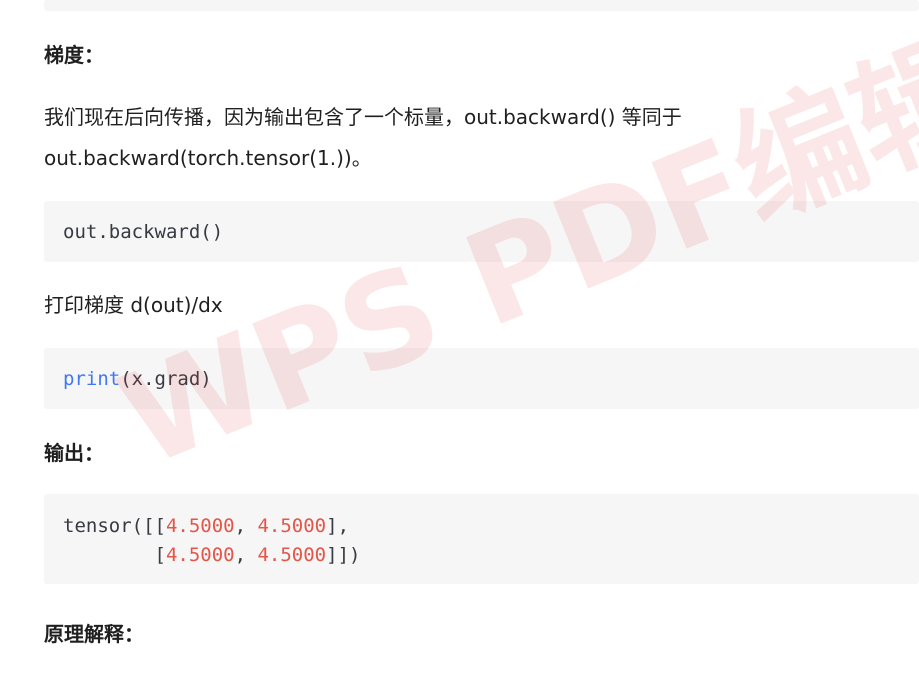 The image size is (919, 683). What do you see at coordinates (74, 55) in the screenshot?
I see `gradient-heading: 梯度：` at bounding box center [74, 55].